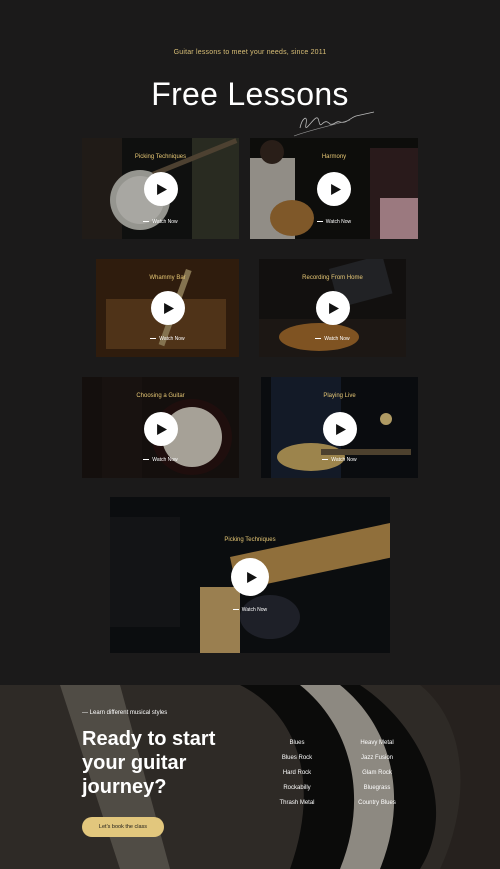  Describe the element at coordinates (297, 773) in the screenshot. I see `style-hard-rock: Hard Rock` at that location.